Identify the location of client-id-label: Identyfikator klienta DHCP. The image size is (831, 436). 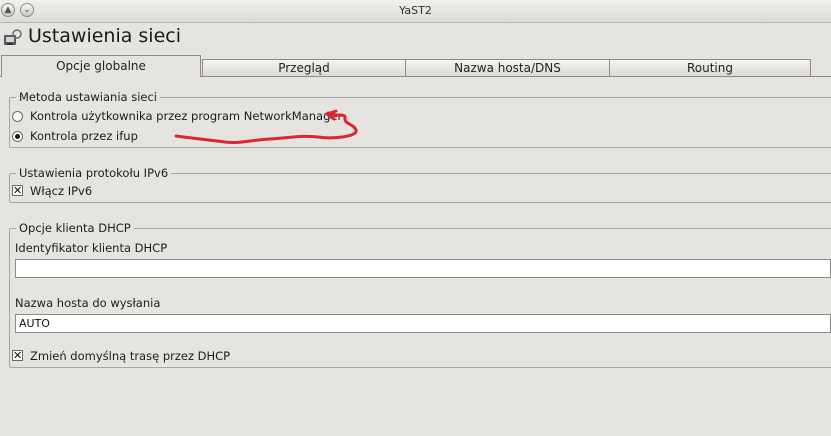
(91, 248).